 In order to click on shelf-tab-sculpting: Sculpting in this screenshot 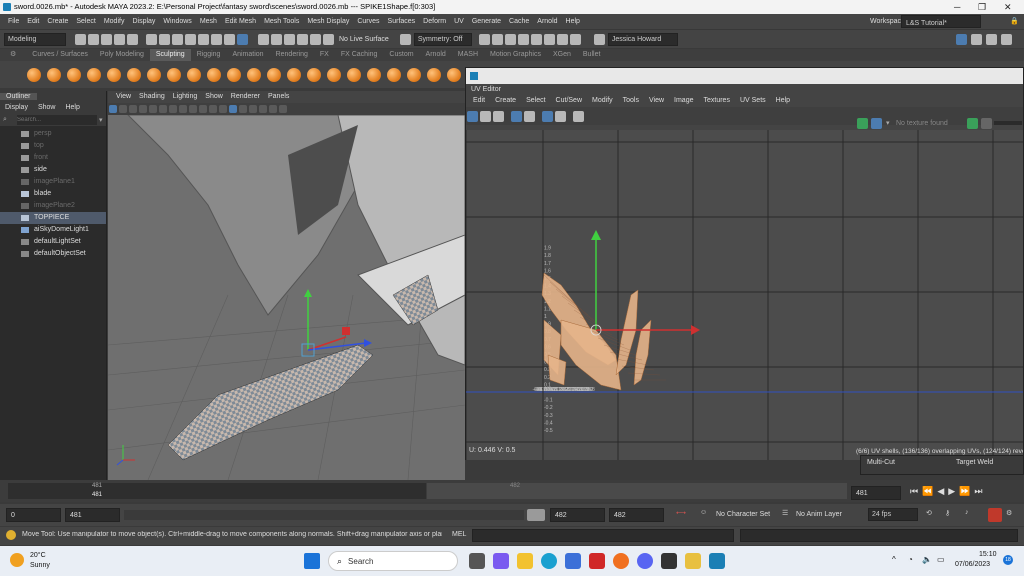, I will do `click(170, 55)`.